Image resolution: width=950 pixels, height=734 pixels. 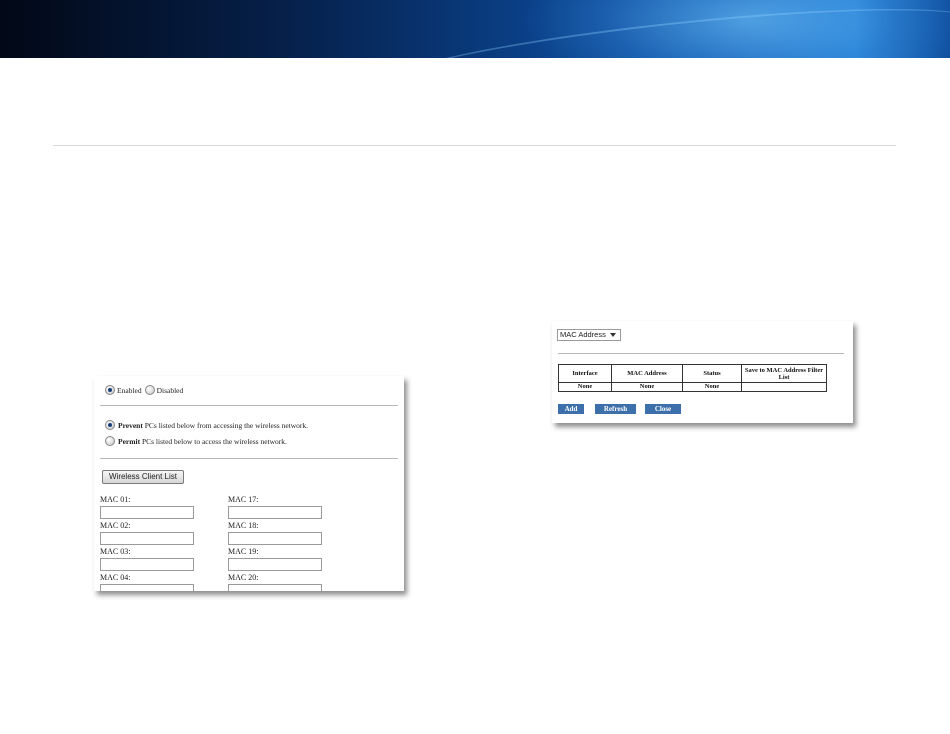 What do you see at coordinates (115, 525) in the screenshot?
I see `mac-label: MAC 02:` at bounding box center [115, 525].